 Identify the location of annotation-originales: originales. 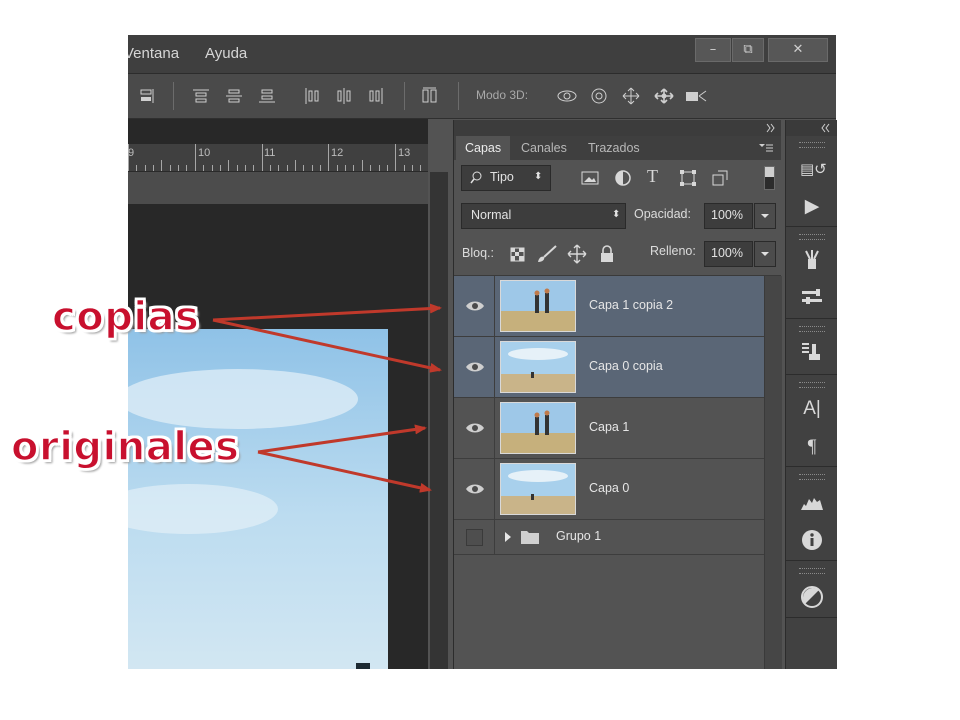
(125, 447).